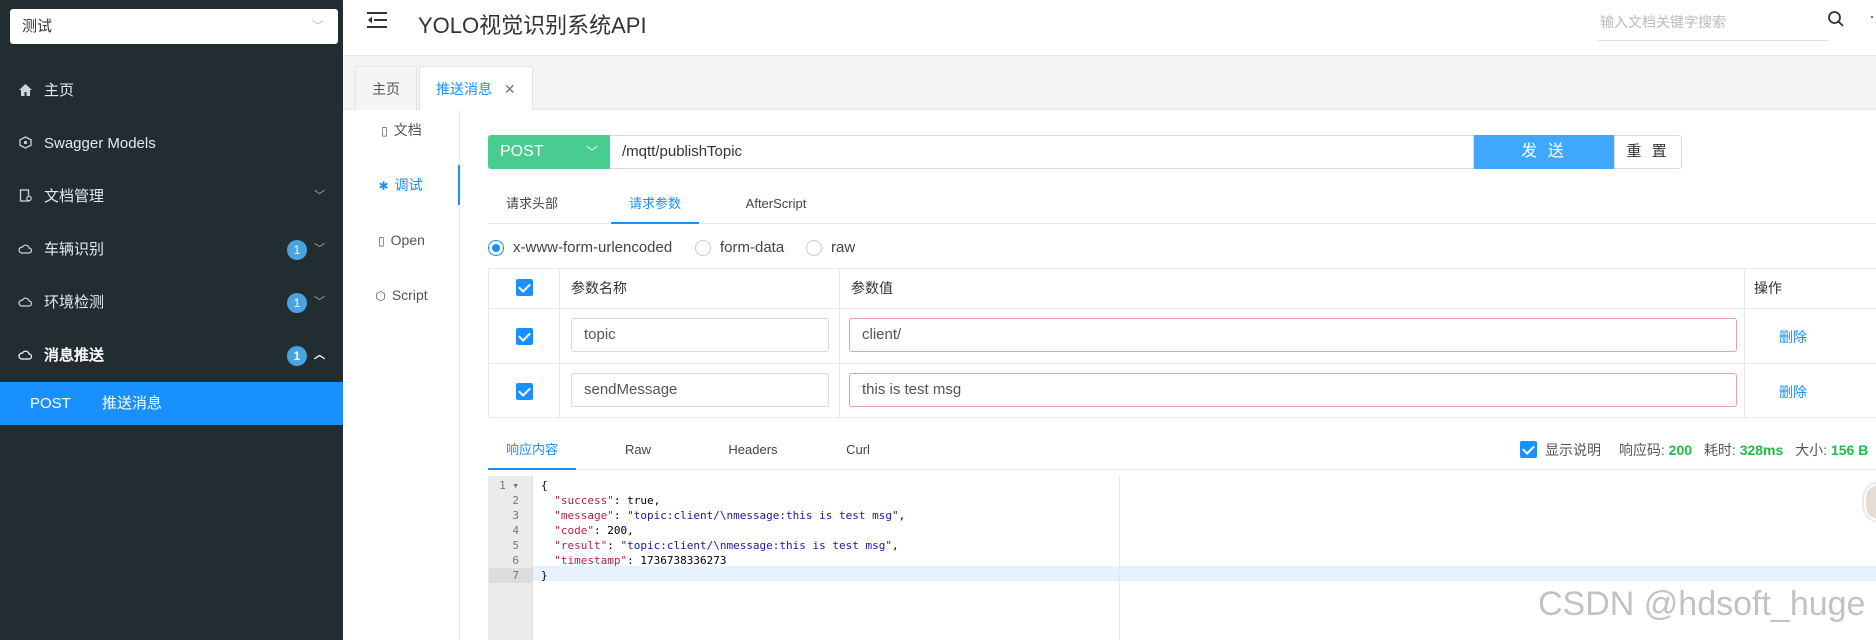 This screenshot has width=1876, height=640. I want to click on sidebar-item-label: Swagger Models, so click(100, 143).